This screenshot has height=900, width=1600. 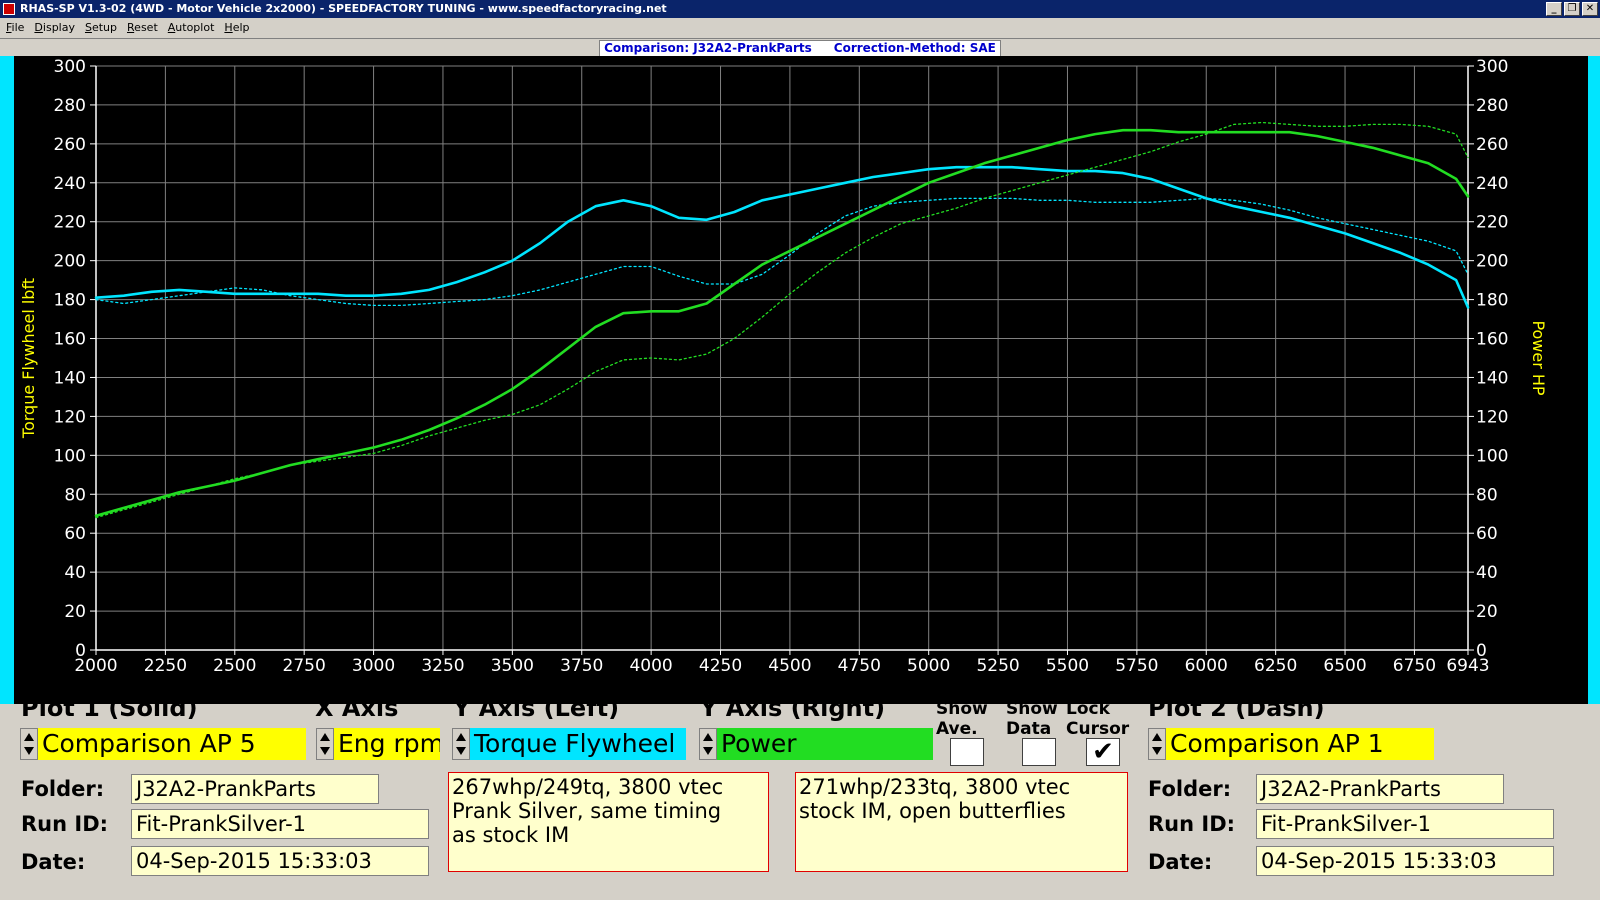 I want to click on y-left-tick-label: 260, so click(x=70, y=145).